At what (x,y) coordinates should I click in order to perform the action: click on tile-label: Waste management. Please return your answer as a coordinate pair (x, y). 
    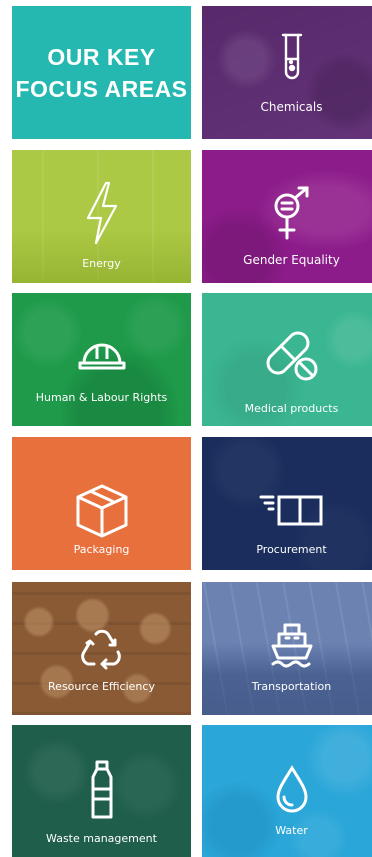
    Looking at the image, I should click on (101, 838).